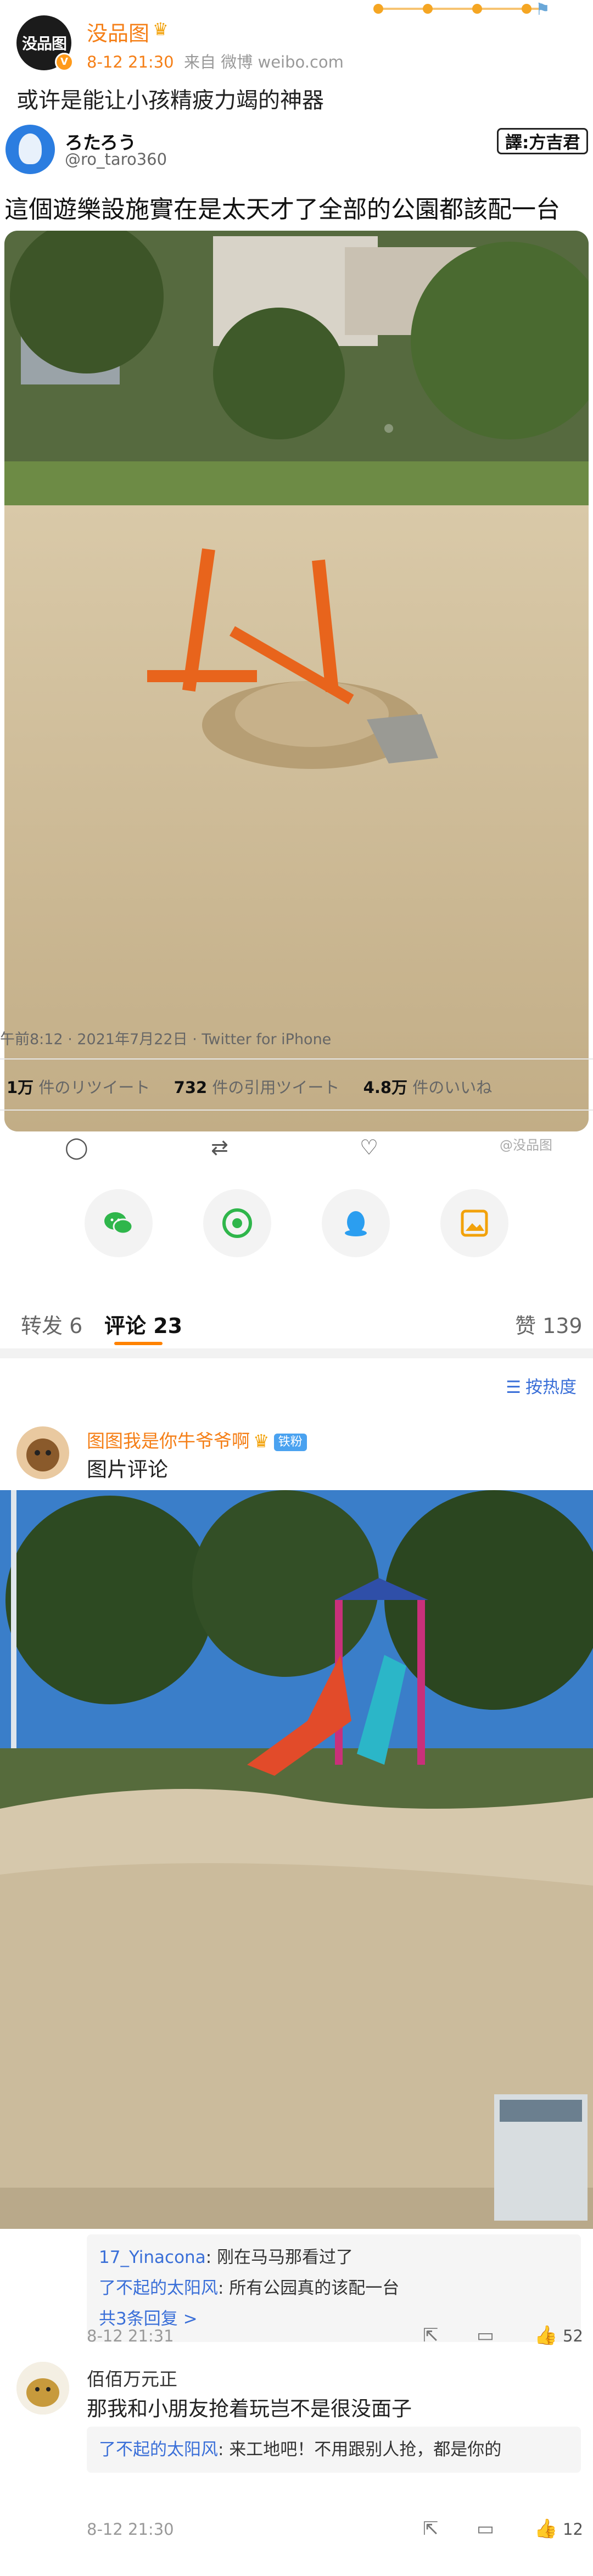 The height and width of the screenshot is (2576, 593). What do you see at coordinates (296, 38) in the screenshot?
I see `post-header: 没品图 V 没品图 ♛ 8-12 21:30 来自 微博 weibo.com ⚑` at bounding box center [296, 38].